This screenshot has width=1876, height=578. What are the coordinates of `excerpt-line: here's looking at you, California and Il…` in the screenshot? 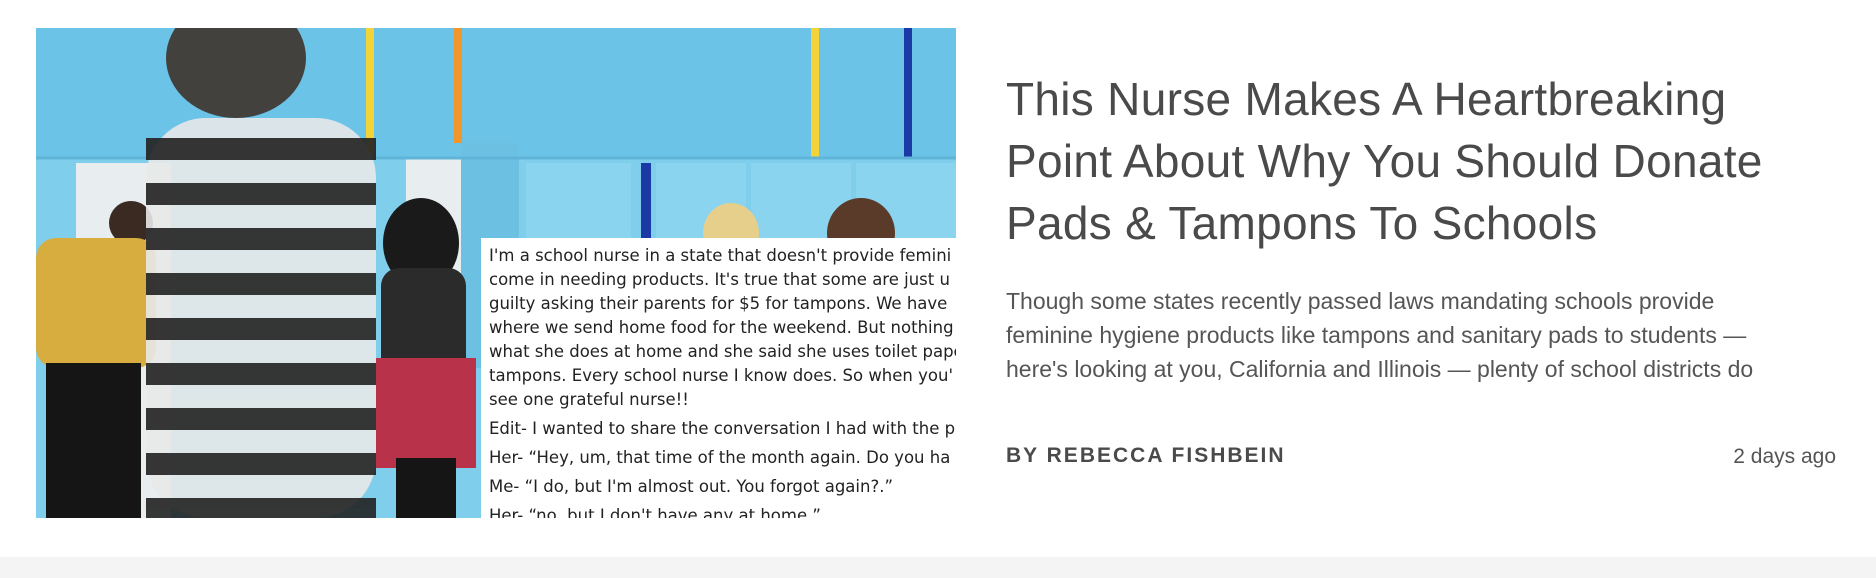 It's located at (1380, 369).